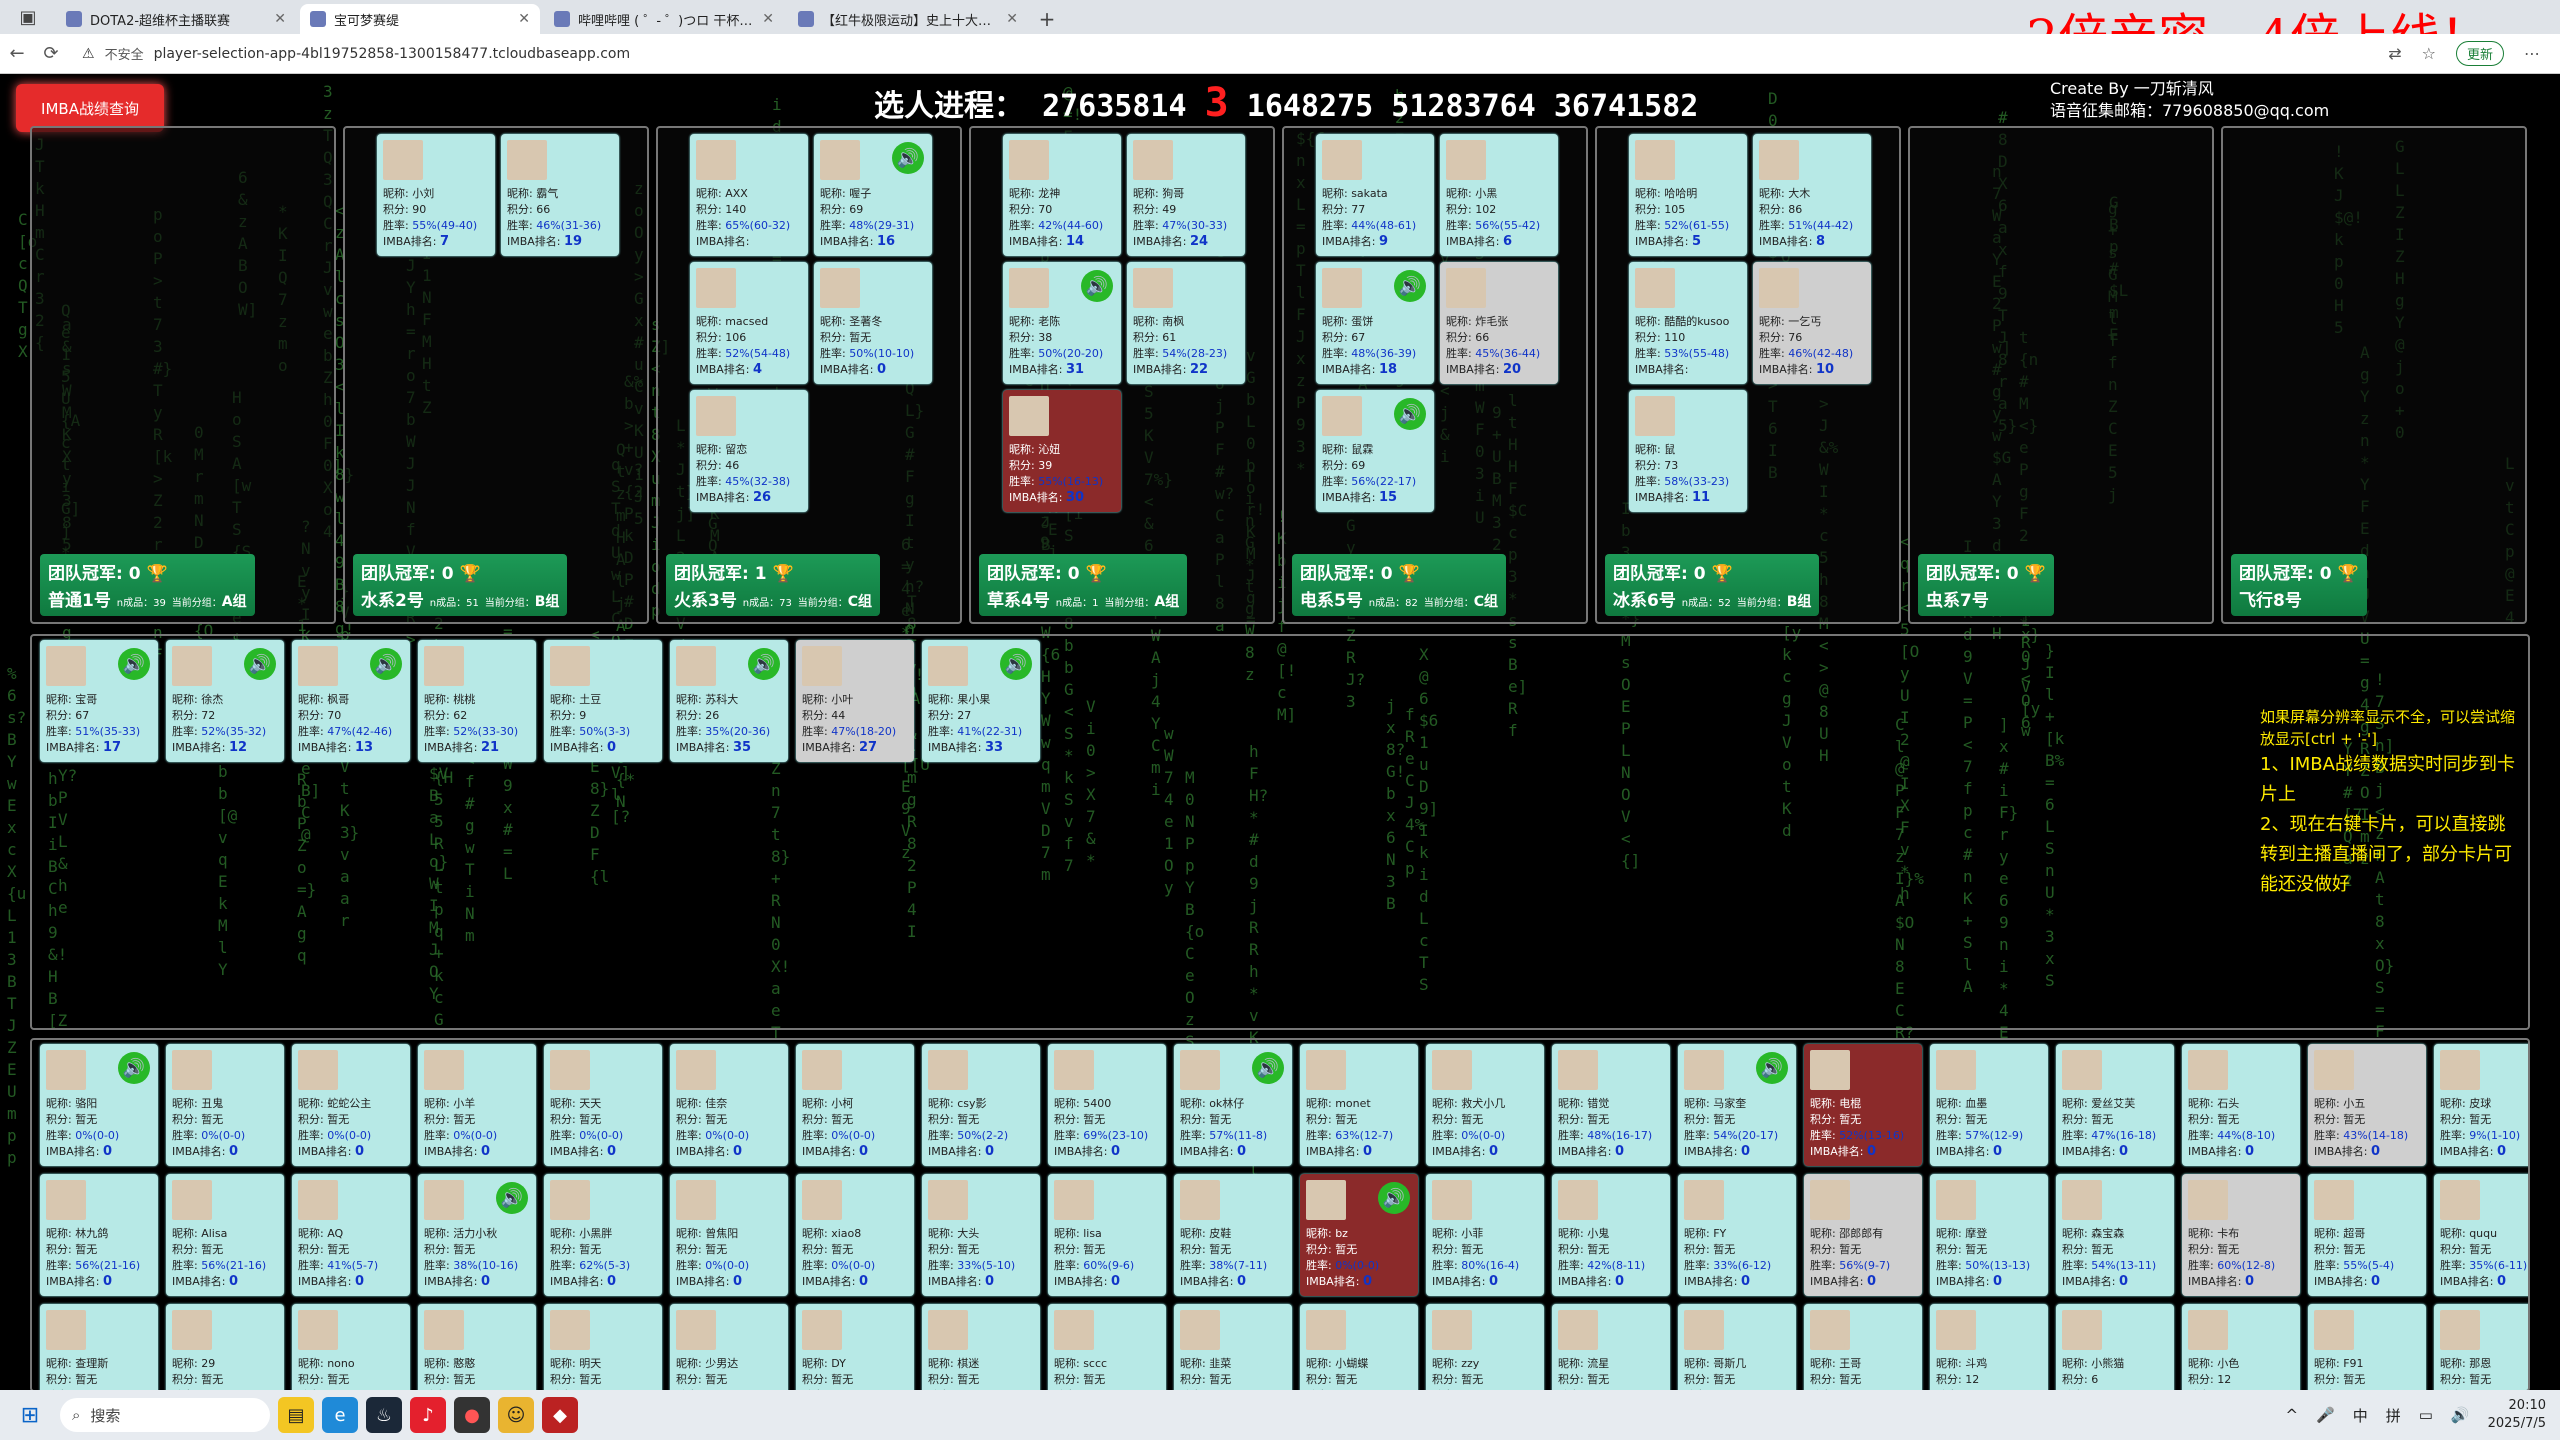  I want to click on translate-icon: ⇄, so click(2394, 53).